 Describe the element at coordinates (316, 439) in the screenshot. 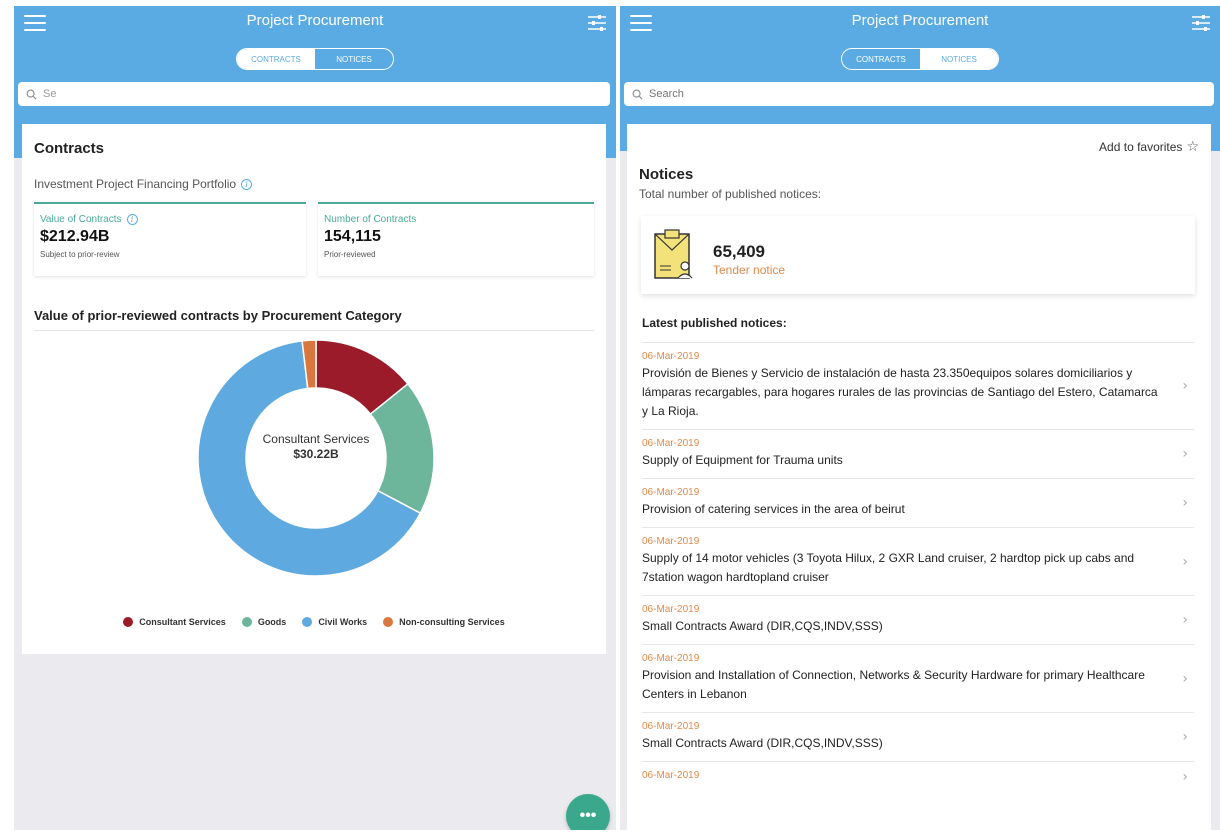

I see `center-category: Consultant Services` at that location.